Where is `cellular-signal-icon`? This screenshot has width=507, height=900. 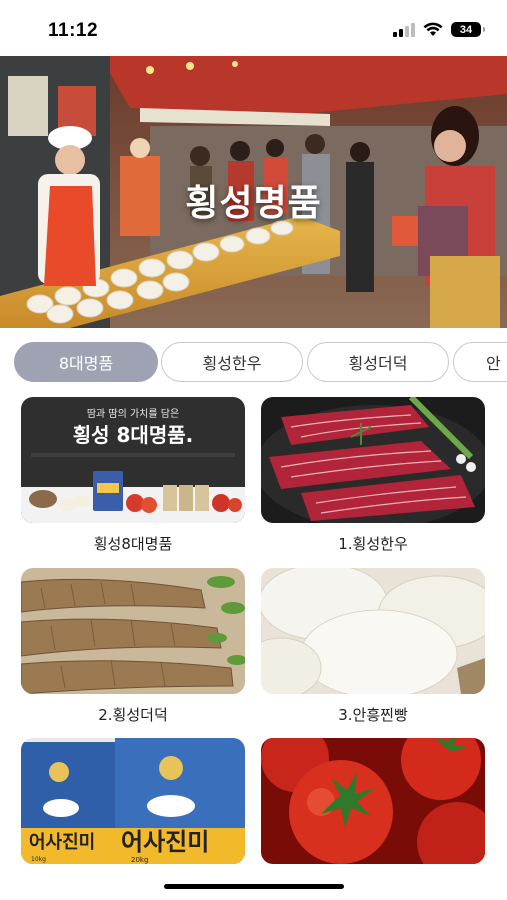
cellular-signal-icon is located at coordinates (404, 29).